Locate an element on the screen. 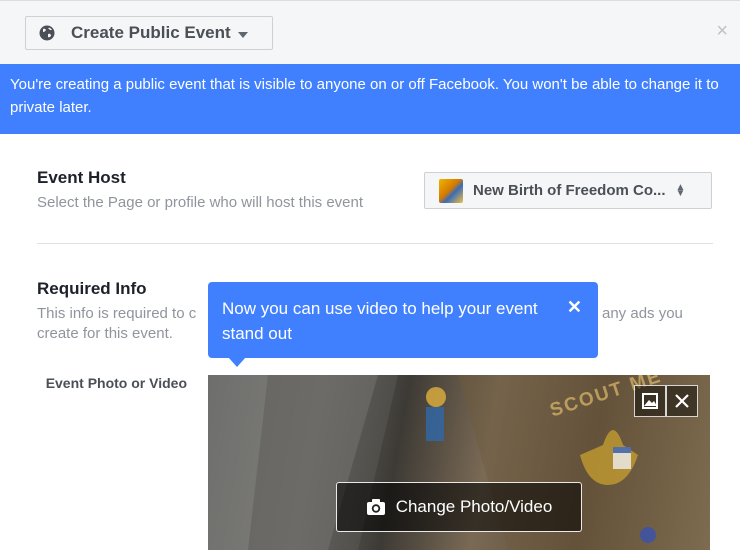  event-type-label: Create Public Event is located at coordinates (151, 32).